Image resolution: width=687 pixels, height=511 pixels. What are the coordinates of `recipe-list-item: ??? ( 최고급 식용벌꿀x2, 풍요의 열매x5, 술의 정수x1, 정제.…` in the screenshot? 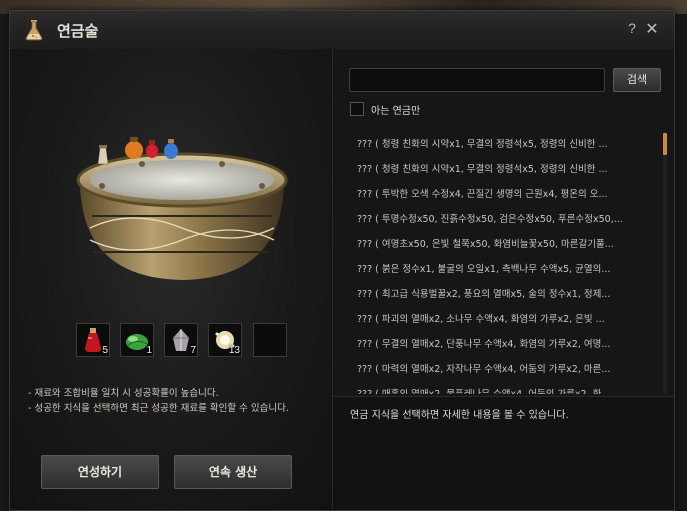 It's located at (504, 294).